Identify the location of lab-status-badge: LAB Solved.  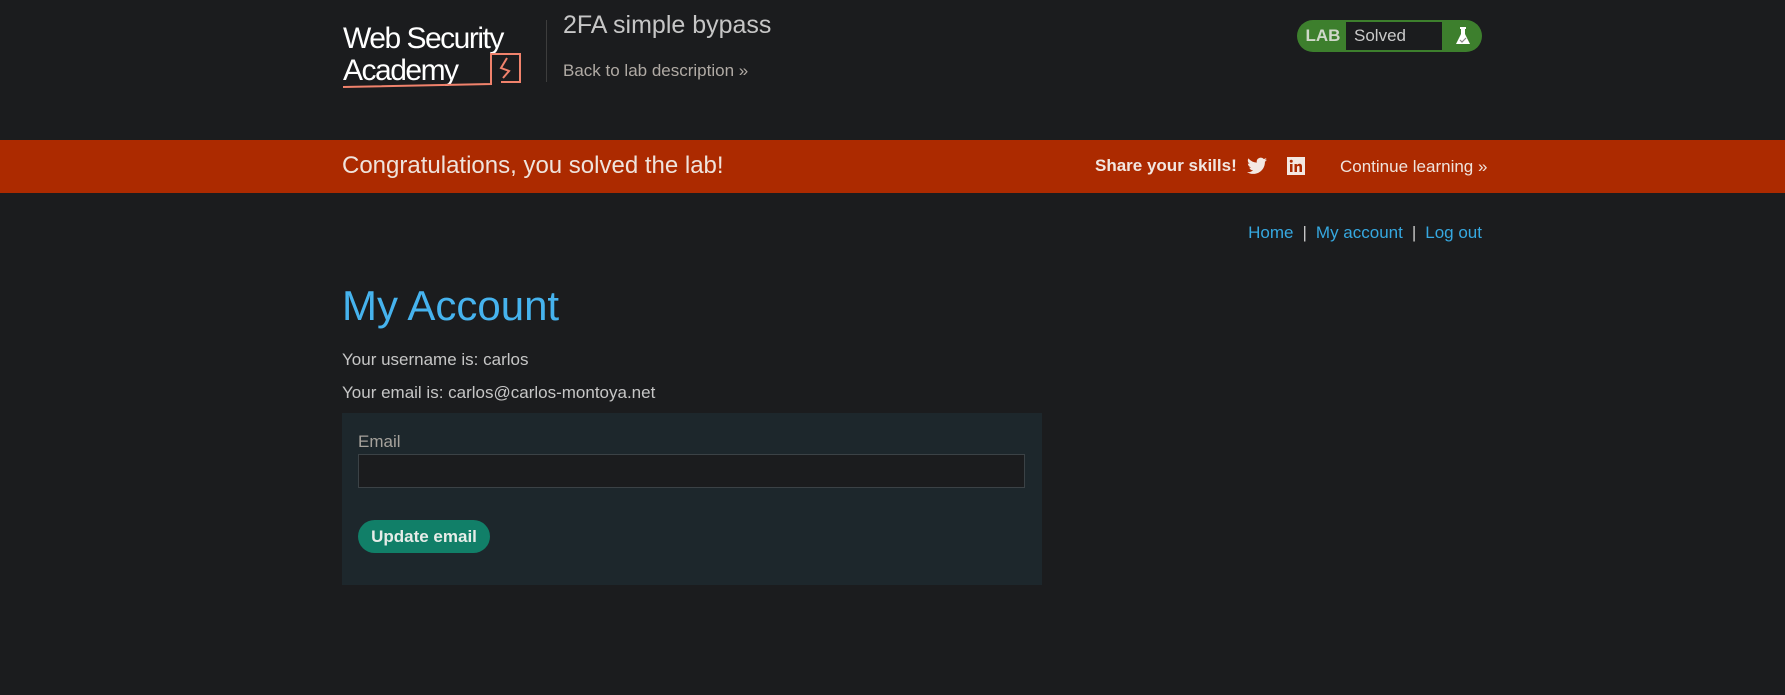
(1389, 36).